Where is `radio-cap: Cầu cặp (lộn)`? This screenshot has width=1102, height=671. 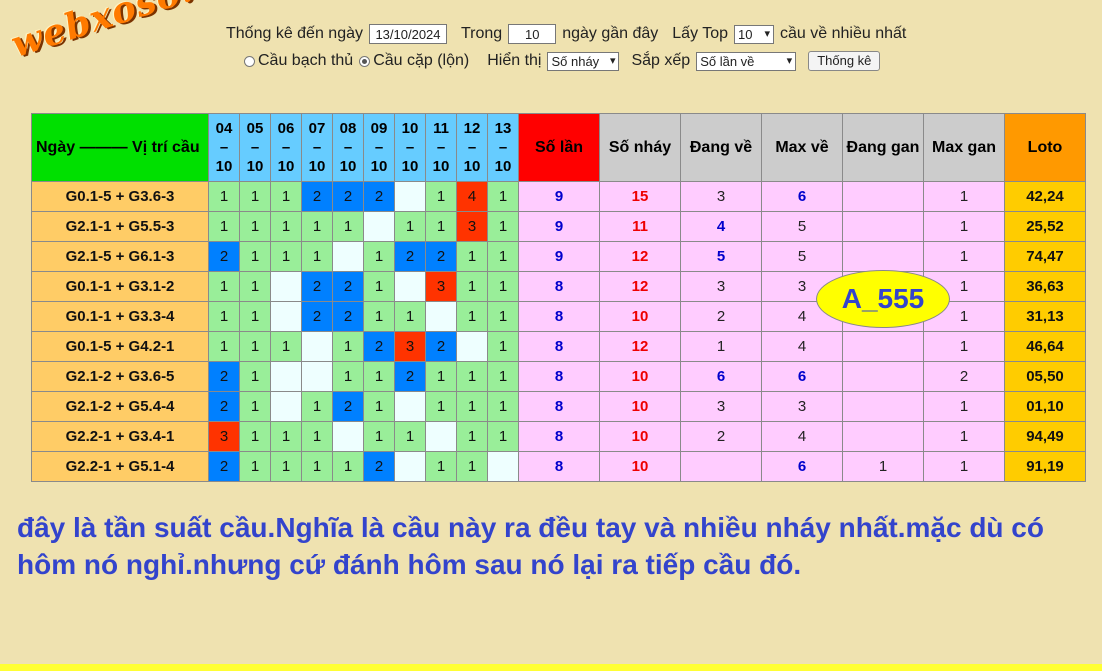
radio-cap: Cầu cặp (lộn) is located at coordinates (414, 61).